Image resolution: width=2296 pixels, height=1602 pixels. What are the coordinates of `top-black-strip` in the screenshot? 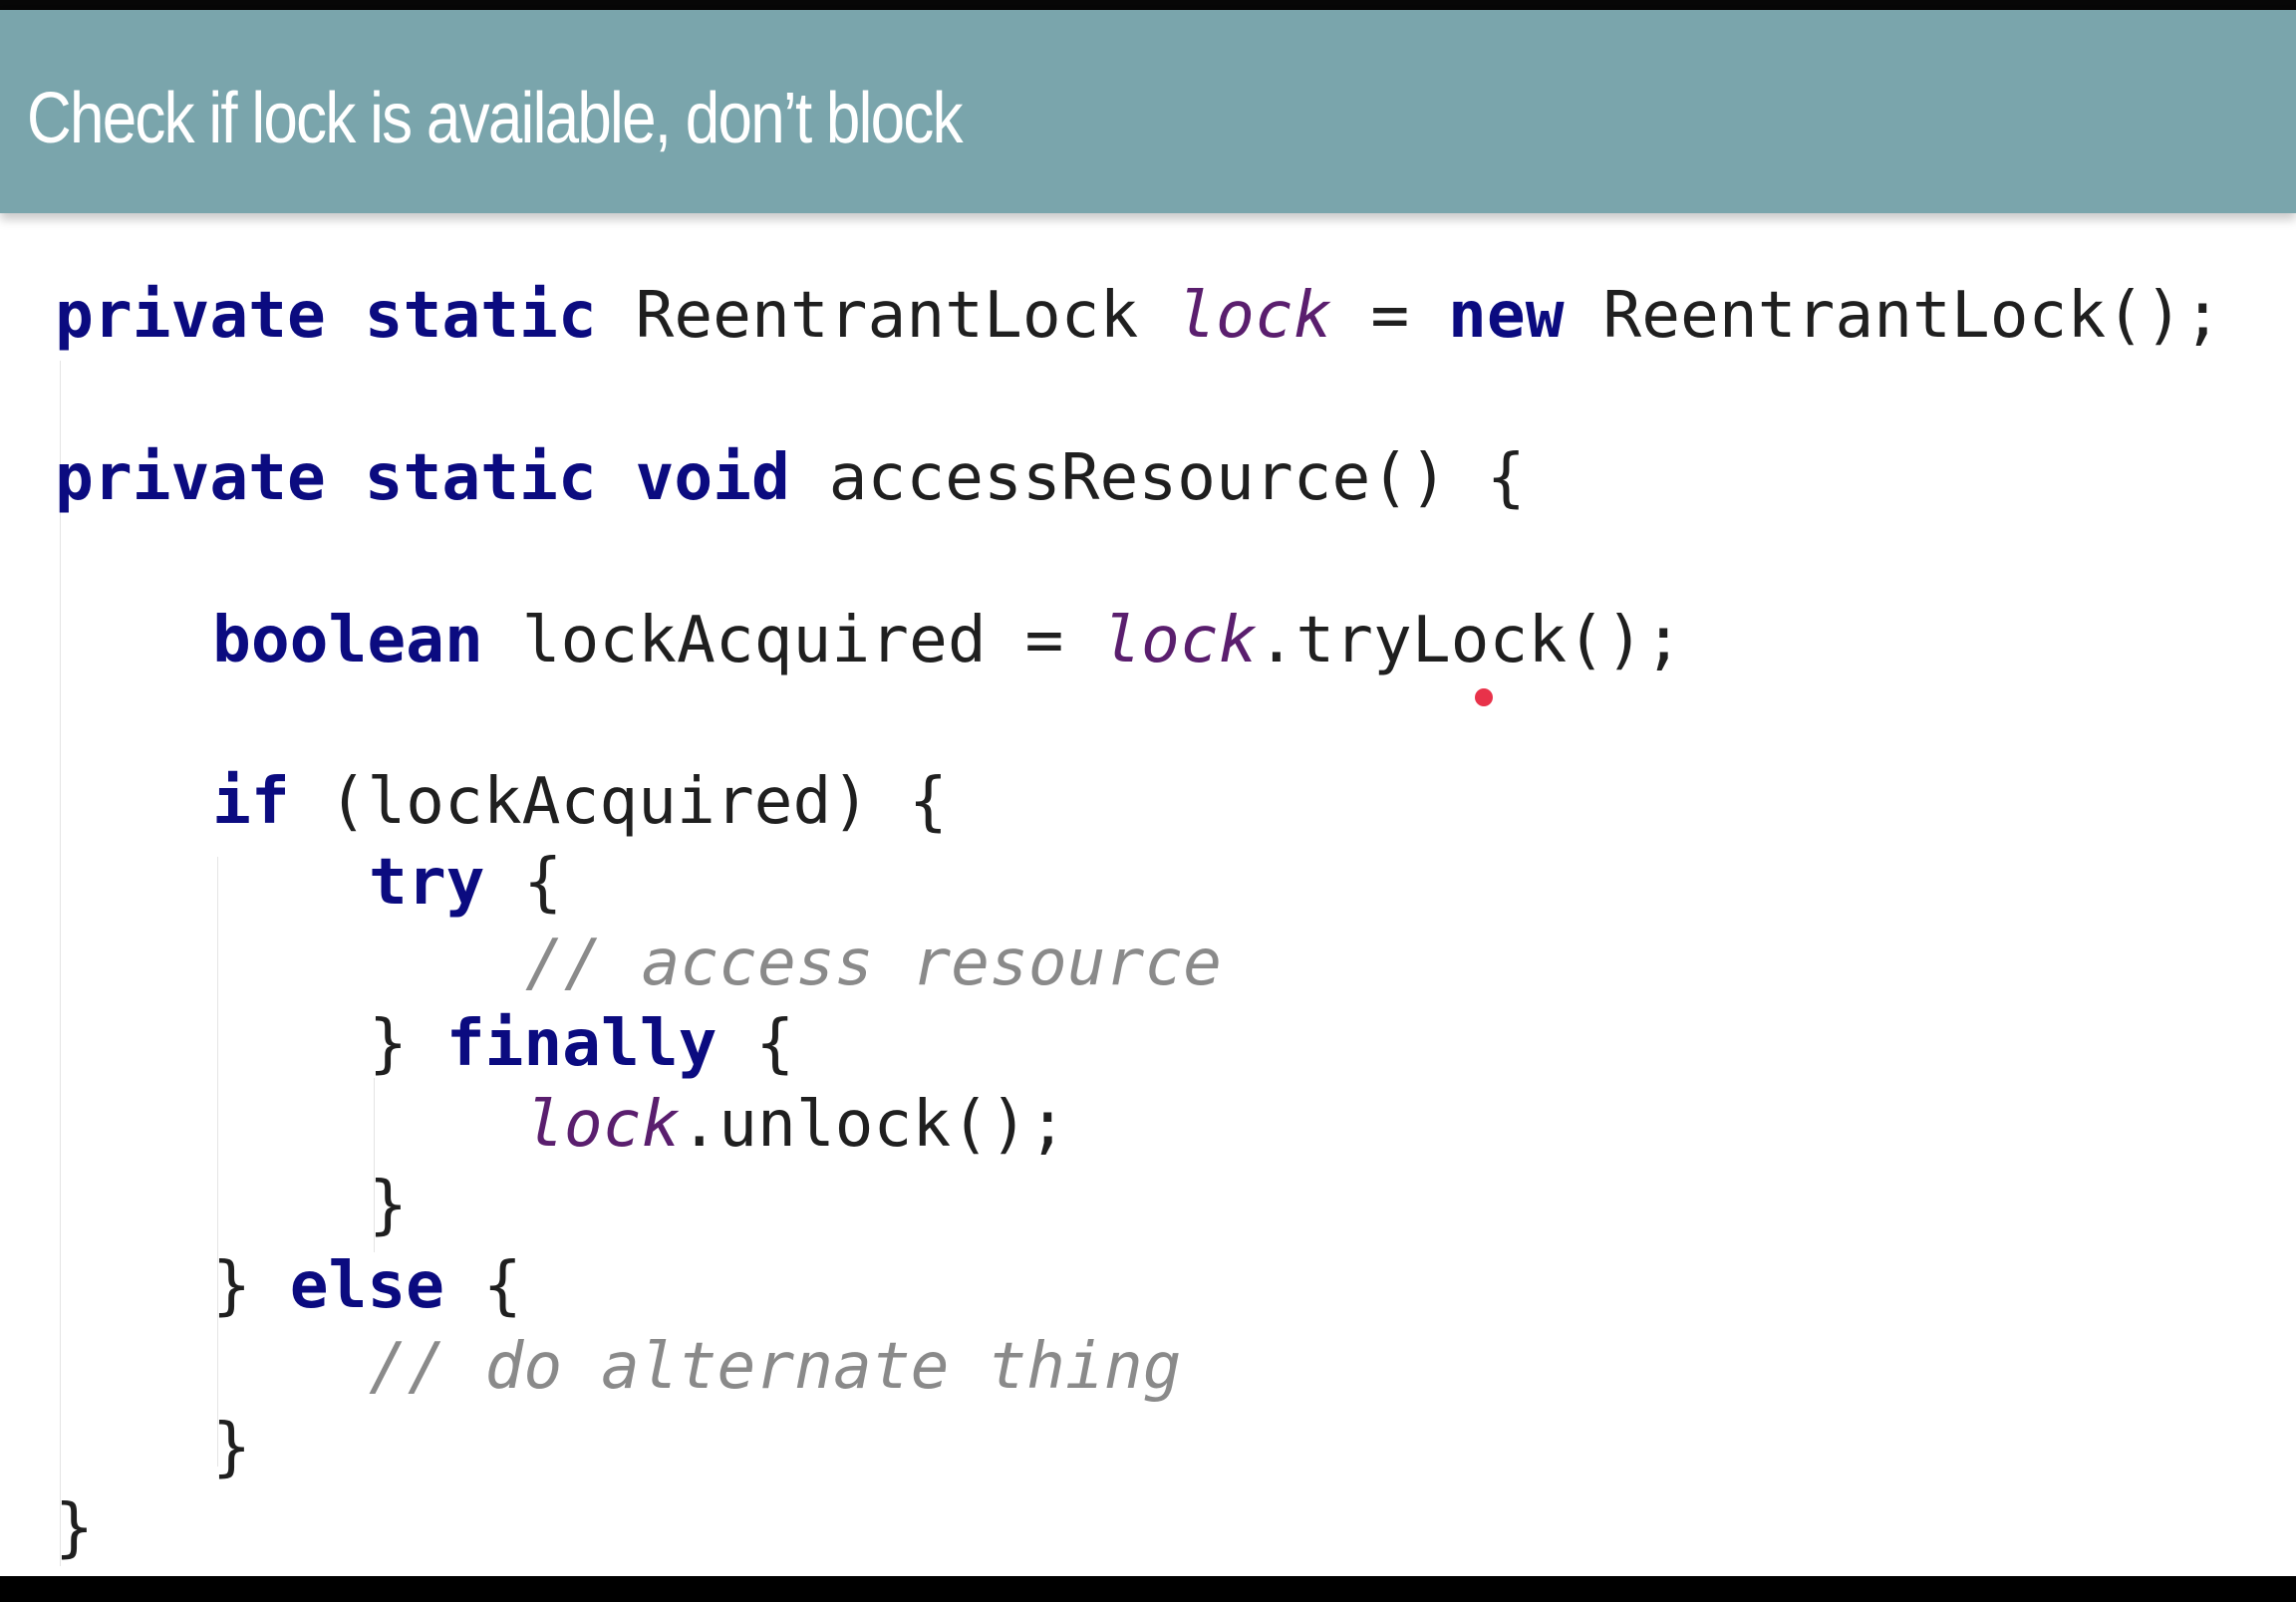 It's located at (1148, 5).